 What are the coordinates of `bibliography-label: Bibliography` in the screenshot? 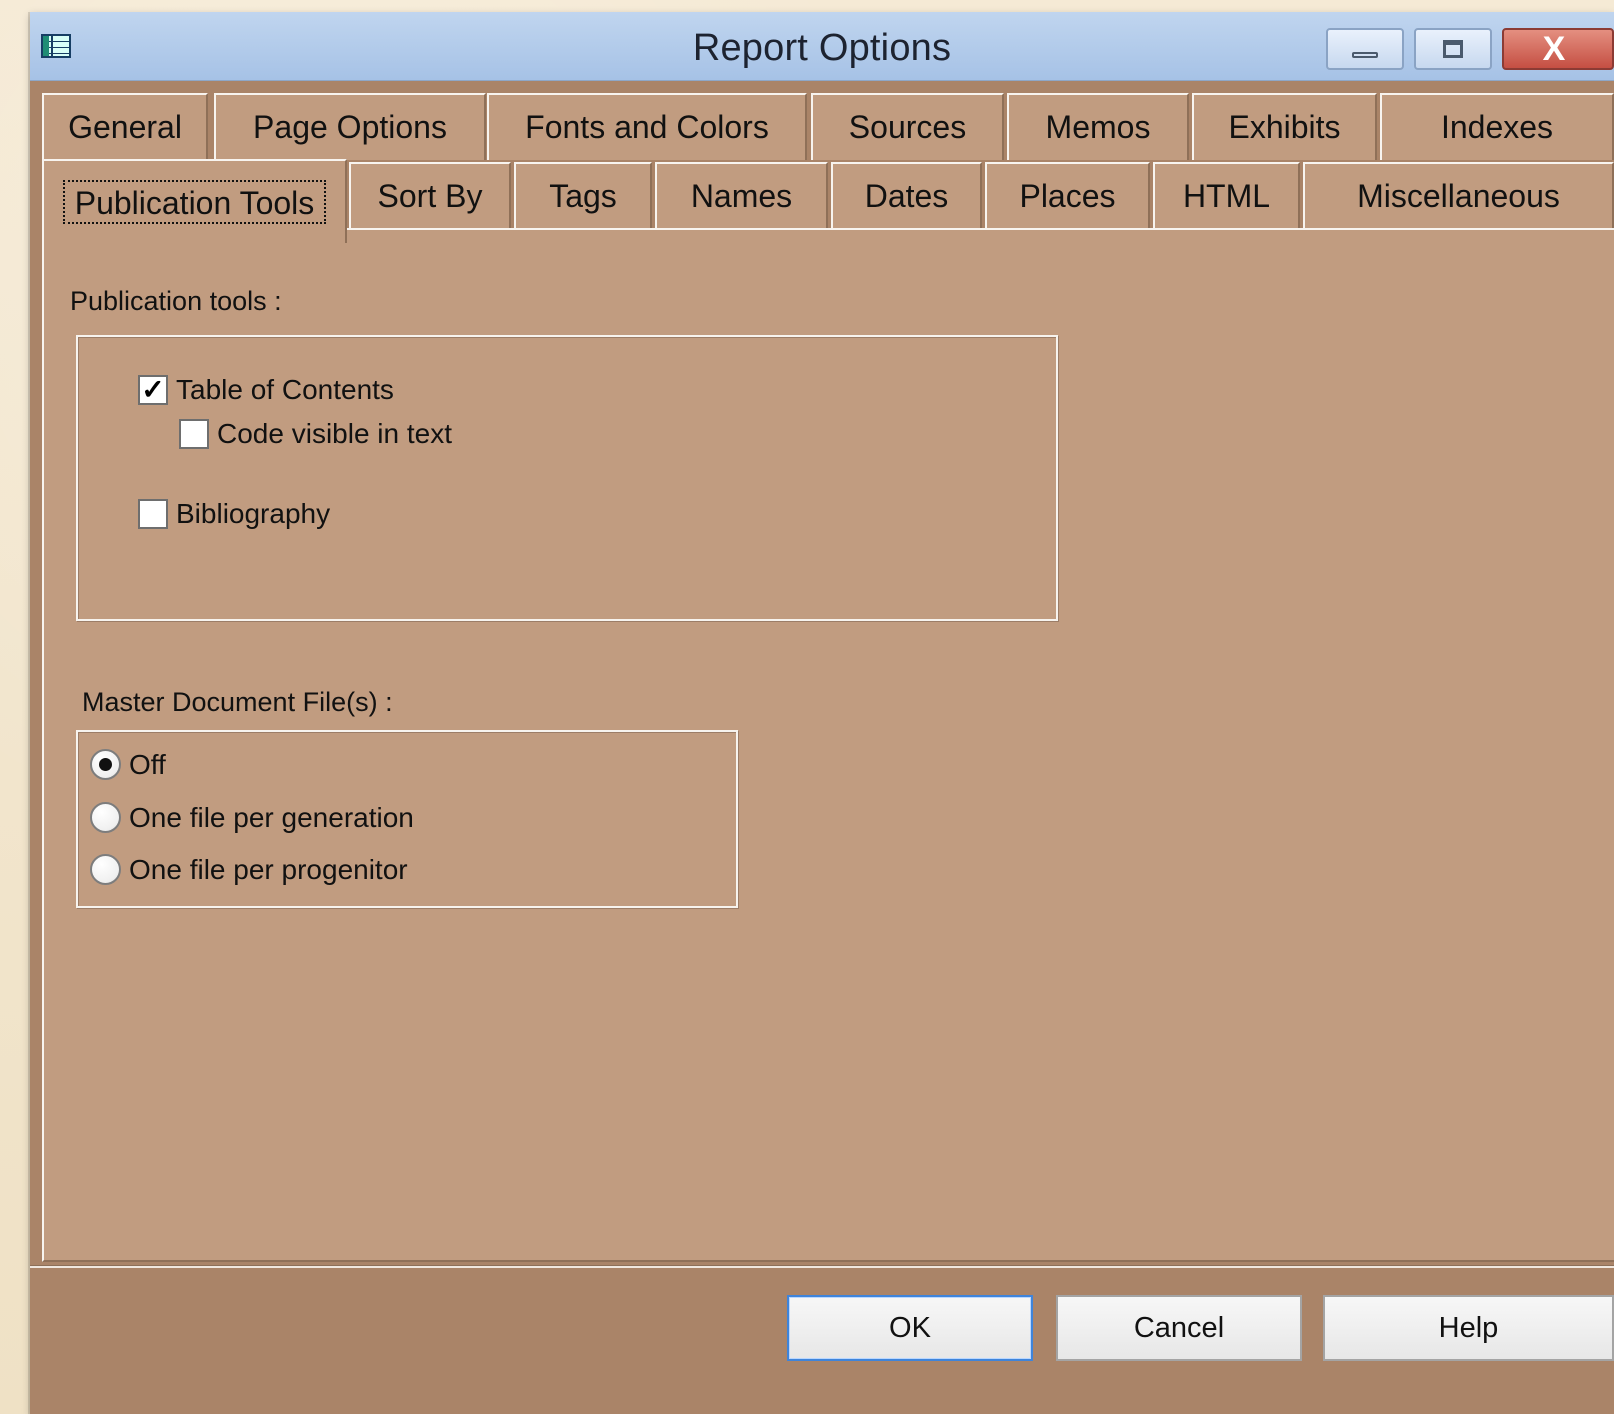 It's located at (253, 513).